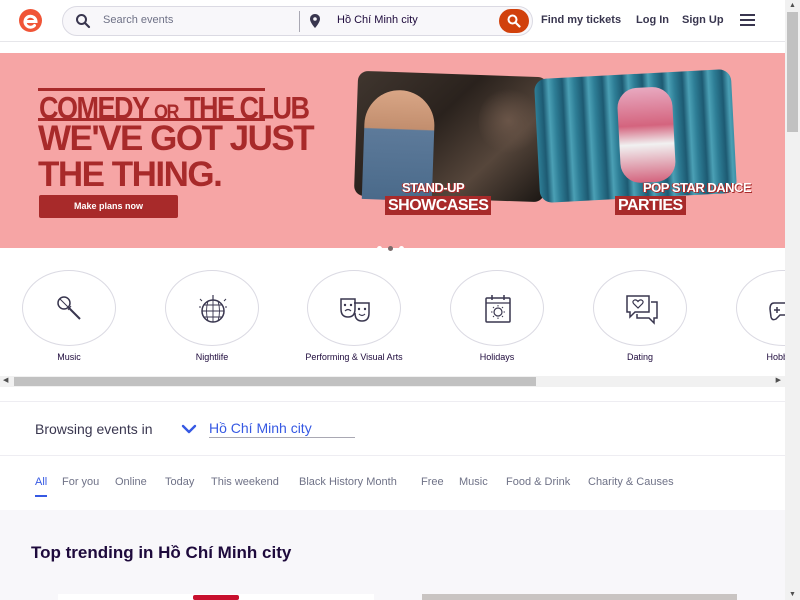  I want to click on category-holidays: Holidays, so click(497, 316).